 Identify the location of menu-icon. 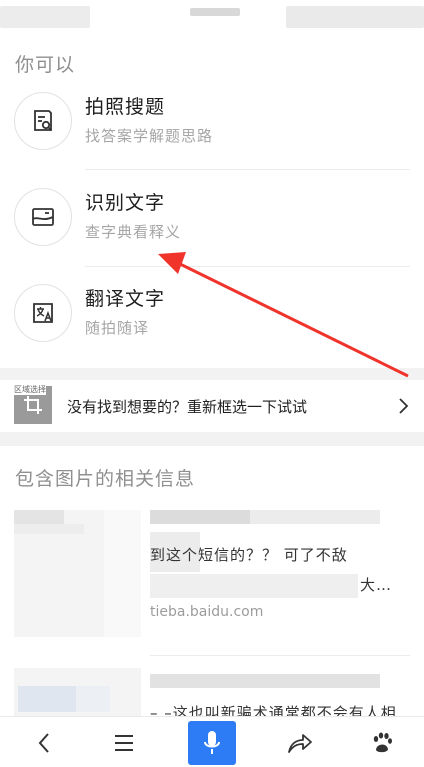
(124, 742).